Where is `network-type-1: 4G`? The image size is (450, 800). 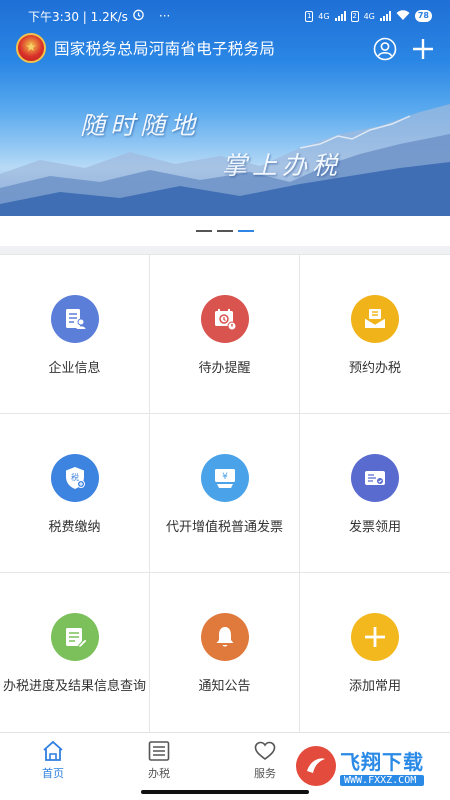
network-type-1: 4G is located at coordinates (324, 16).